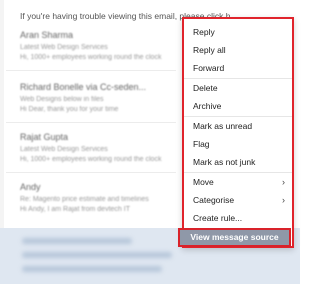 This screenshot has width=320, height=284. I want to click on menu-item-label: Reply all, so click(209, 50).